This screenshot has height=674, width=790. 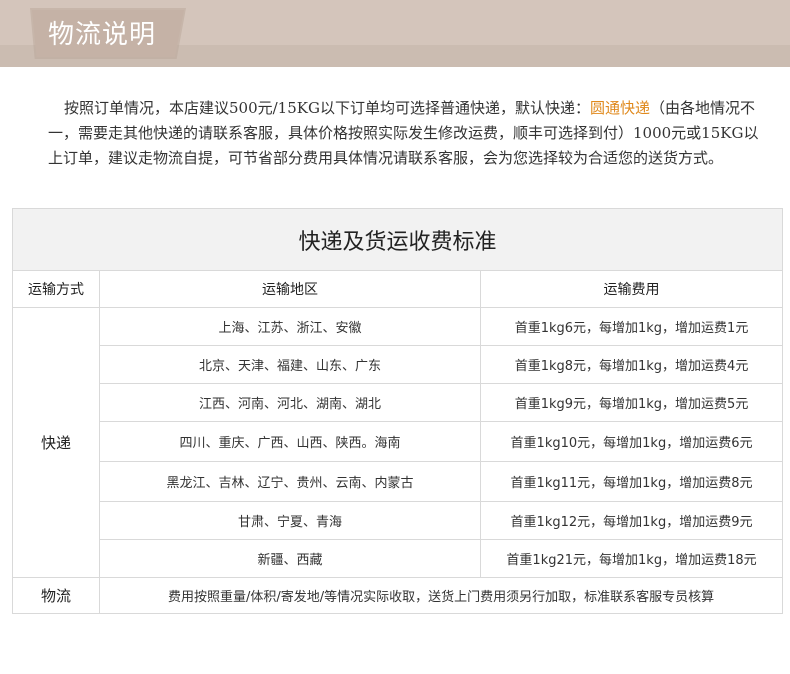 I want to click on table-row: 四川、重庆、广西、山西、陕西。海南 首重1kg10元，每增加1kg，增加运费6元, so click(x=398, y=441).